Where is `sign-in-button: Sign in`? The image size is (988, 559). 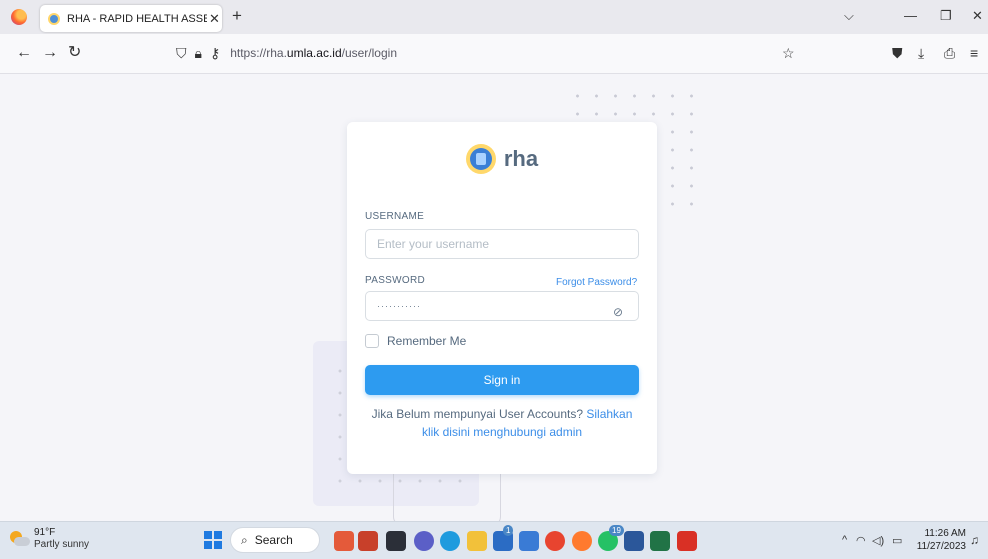
sign-in-button: Sign in is located at coordinates (502, 380).